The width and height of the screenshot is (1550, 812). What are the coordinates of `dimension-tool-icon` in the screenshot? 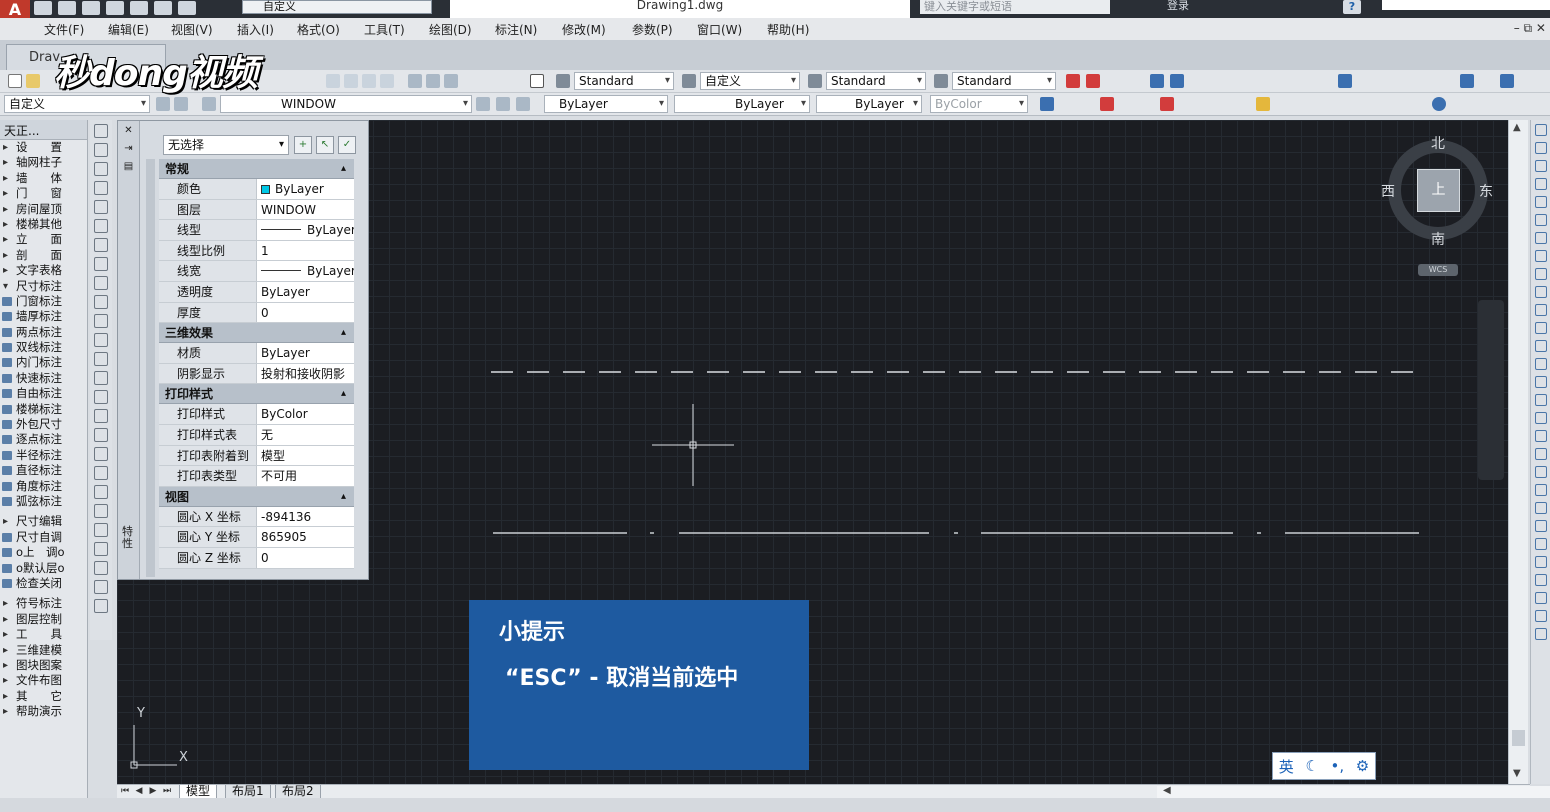 It's located at (1345, 81).